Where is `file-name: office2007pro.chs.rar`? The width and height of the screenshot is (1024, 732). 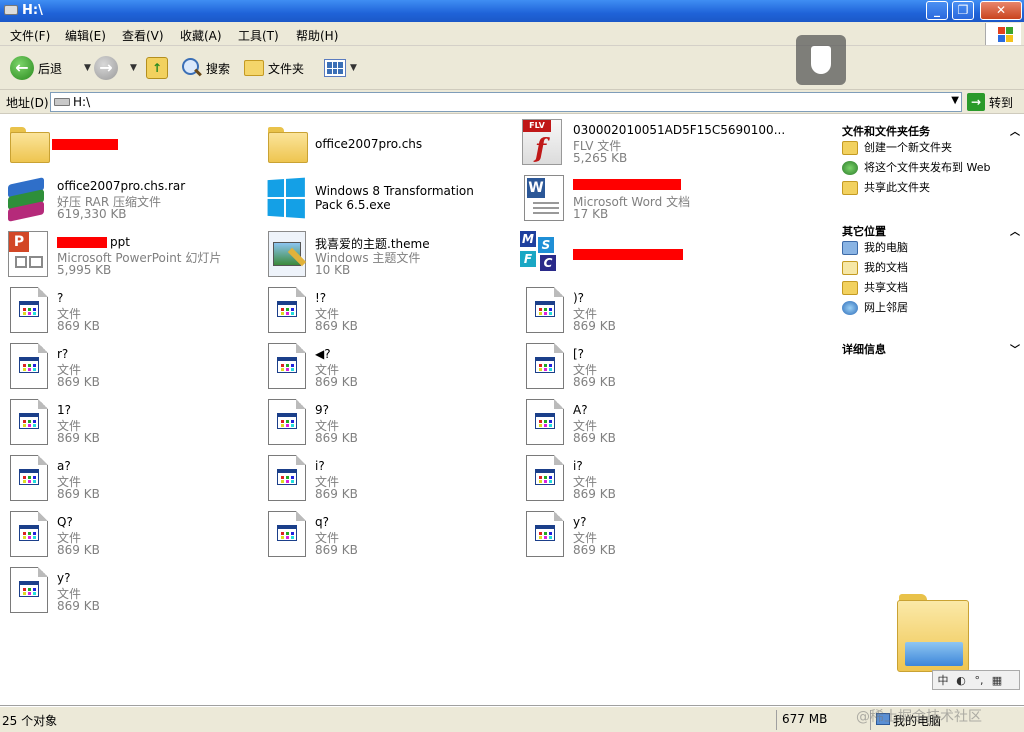 file-name: office2007pro.chs.rar is located at coordinates (121, 186).